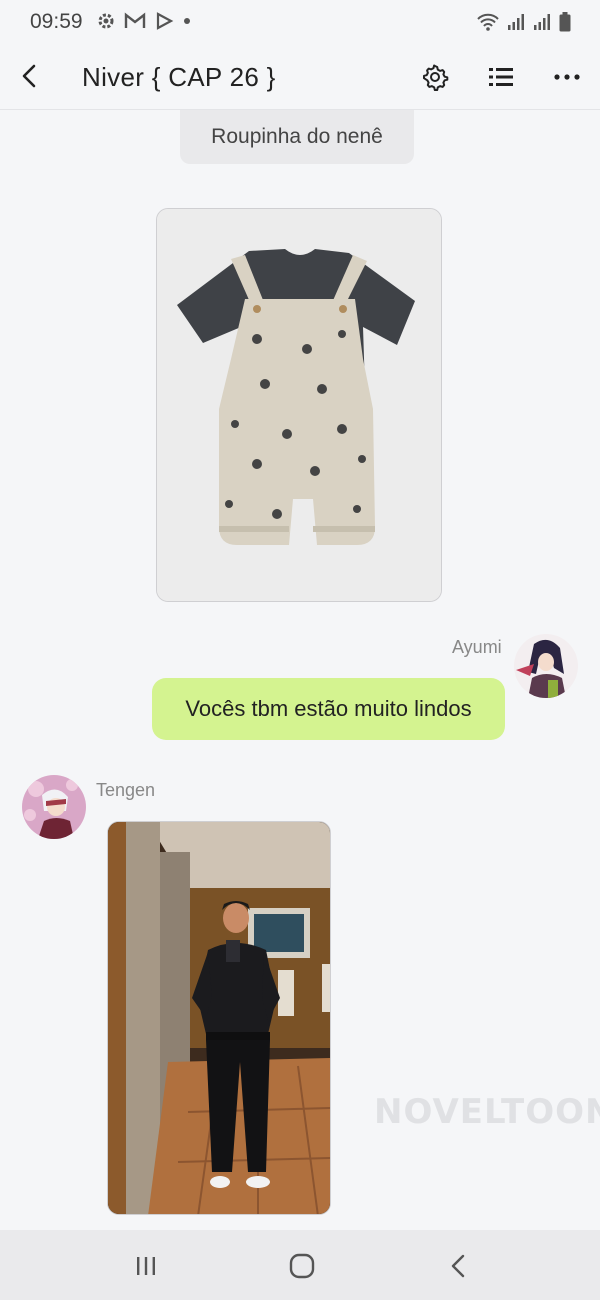 The width and height of the screenshot is (600, 1300). I want to click on home-icon, so click(302, 1266).